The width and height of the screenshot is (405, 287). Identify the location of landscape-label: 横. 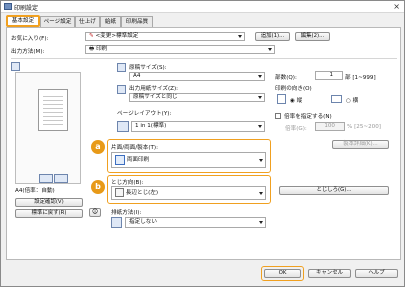
(355, 101).